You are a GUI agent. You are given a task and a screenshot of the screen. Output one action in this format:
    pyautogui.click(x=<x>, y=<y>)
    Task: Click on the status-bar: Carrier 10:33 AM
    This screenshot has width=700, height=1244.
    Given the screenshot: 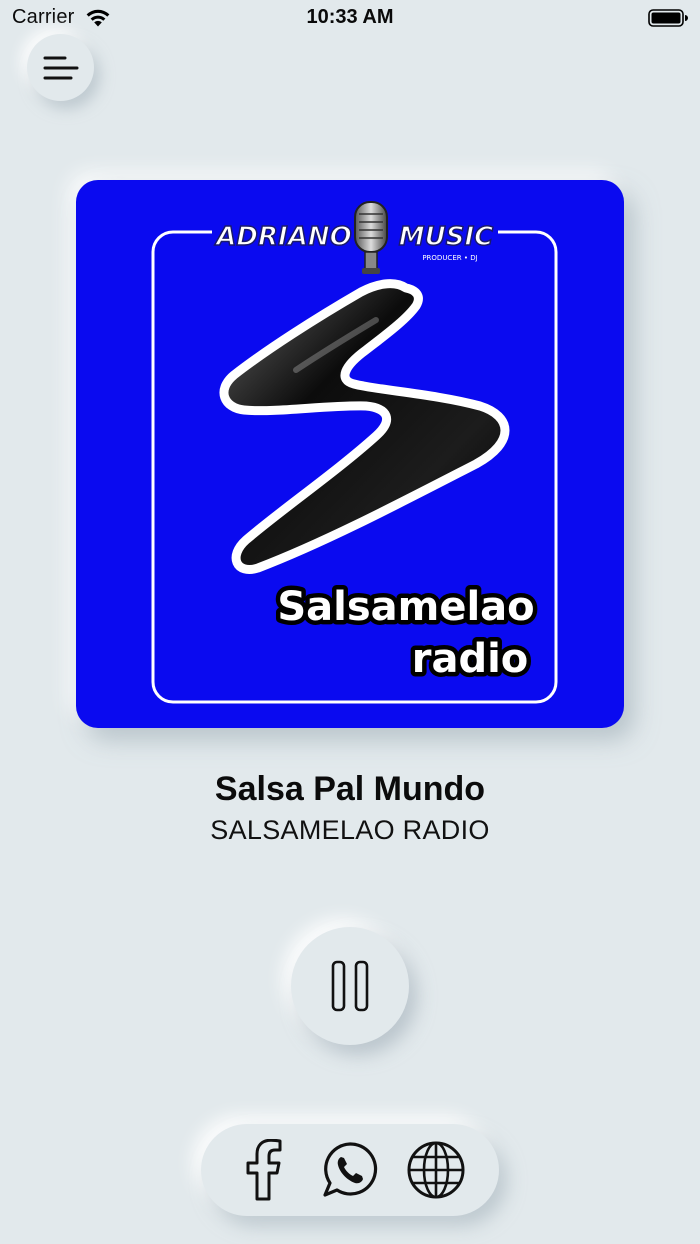 What is the action you would take?
    pyautogui.click(x=350, y=20)
    